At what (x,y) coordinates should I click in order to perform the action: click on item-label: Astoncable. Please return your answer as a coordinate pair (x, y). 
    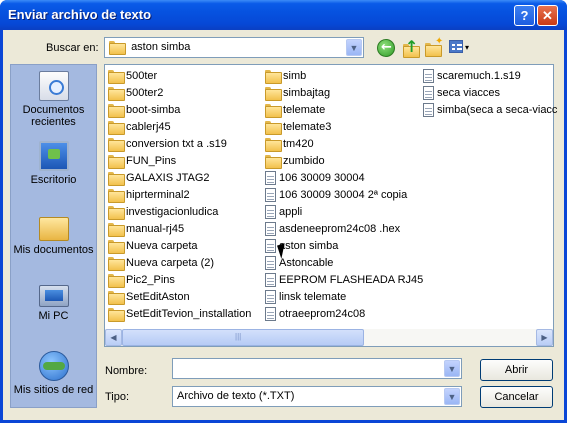
    Looking at the image, I should click on (306, 263).